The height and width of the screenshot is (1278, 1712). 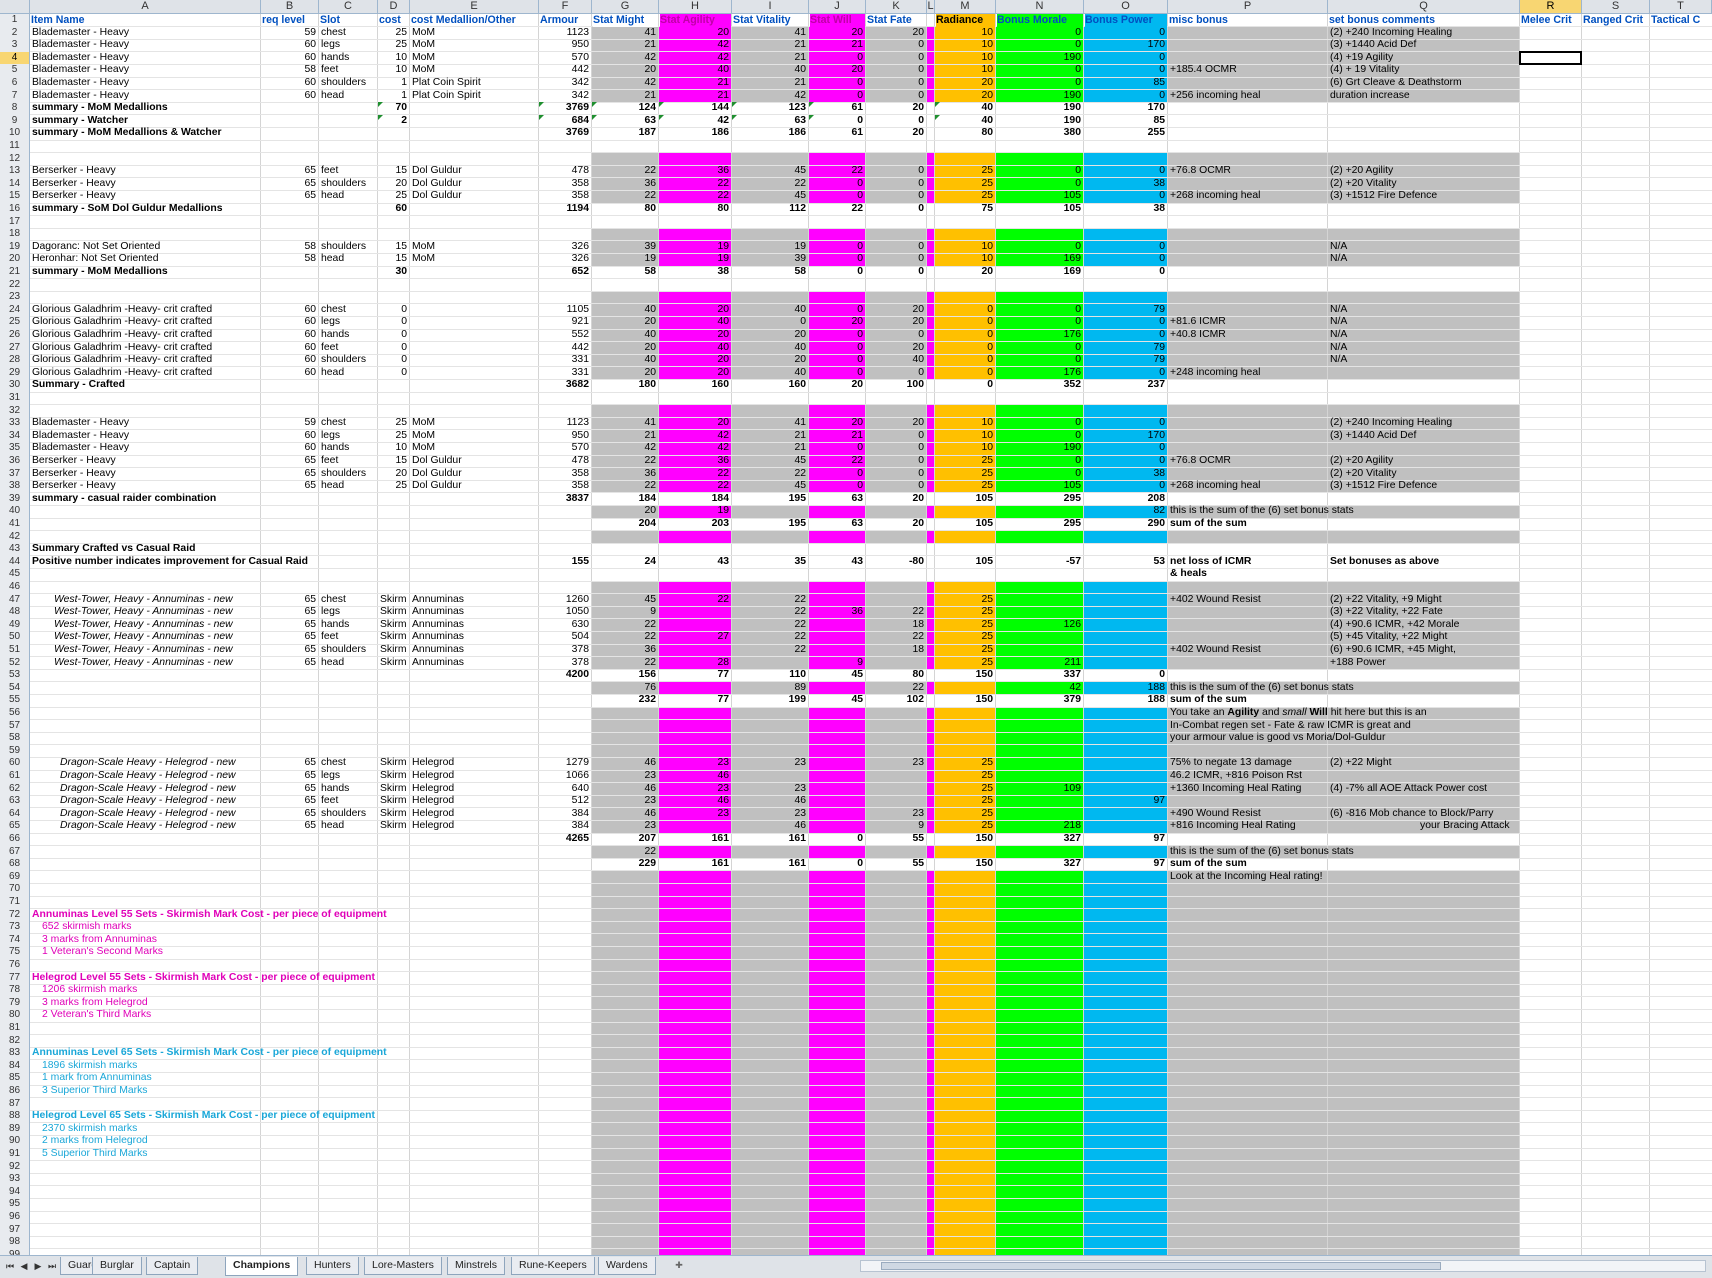 I want to click on row-header: 91, so click(x=15, y=1154).